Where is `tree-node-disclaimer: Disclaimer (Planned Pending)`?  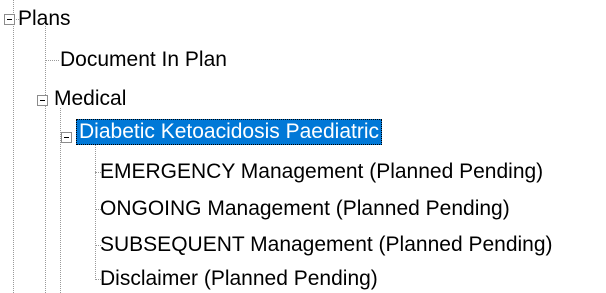 tree-node-disclaimer: Disclaimer (Planned Pending) is located at coordinates (239, 279).